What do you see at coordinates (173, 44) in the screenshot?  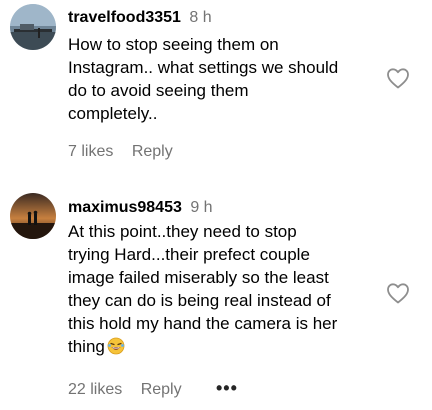 I see `comment-line: How to stop seeing them on` at bounding box center [173, 44].